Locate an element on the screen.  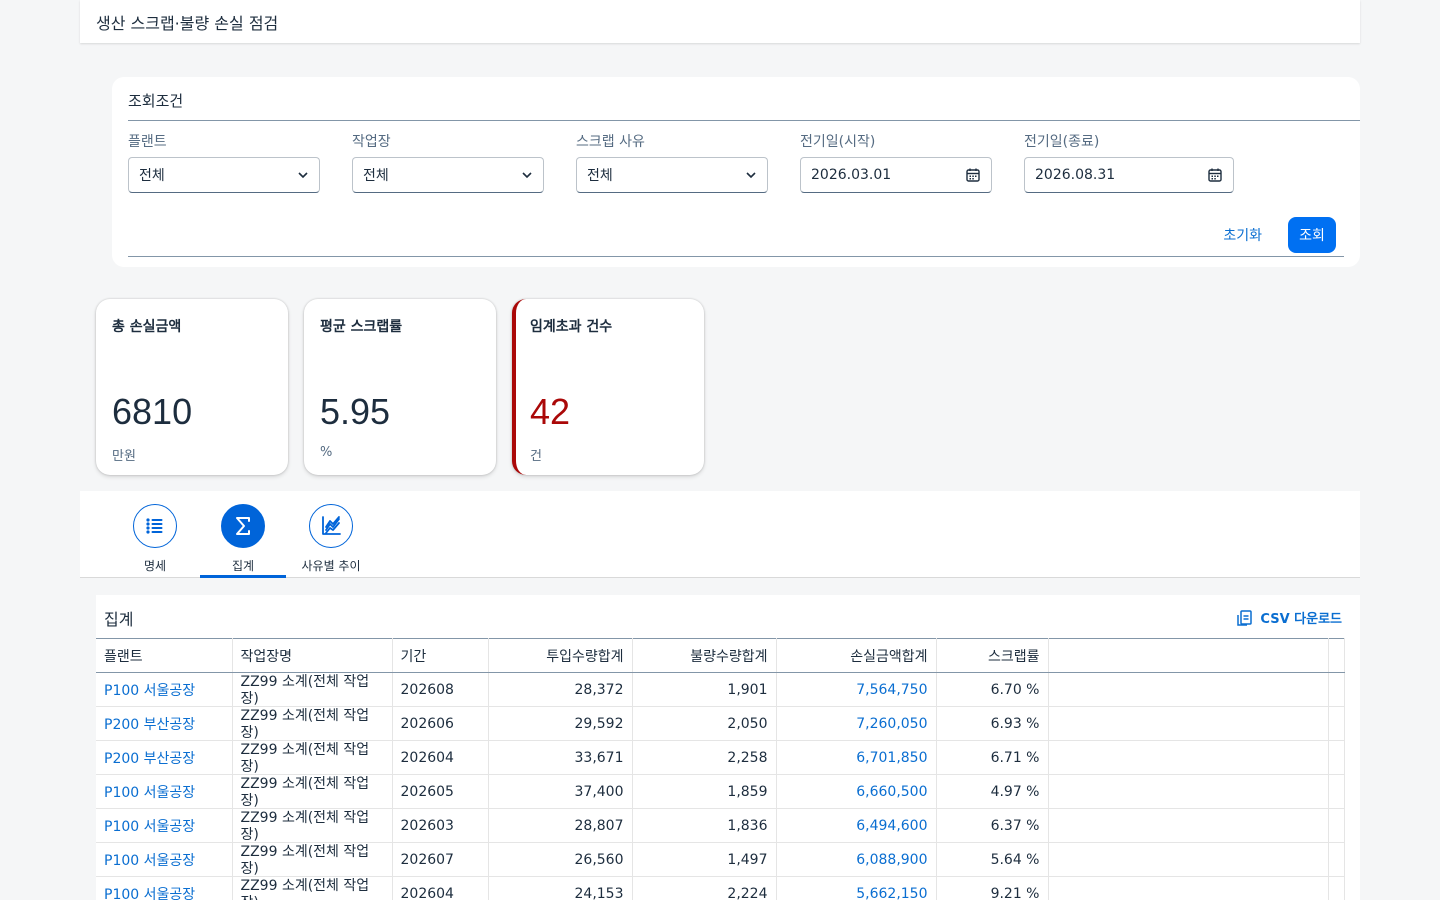
loss-amount-cell: 6,088,900 is located at coordinates (856, 859).